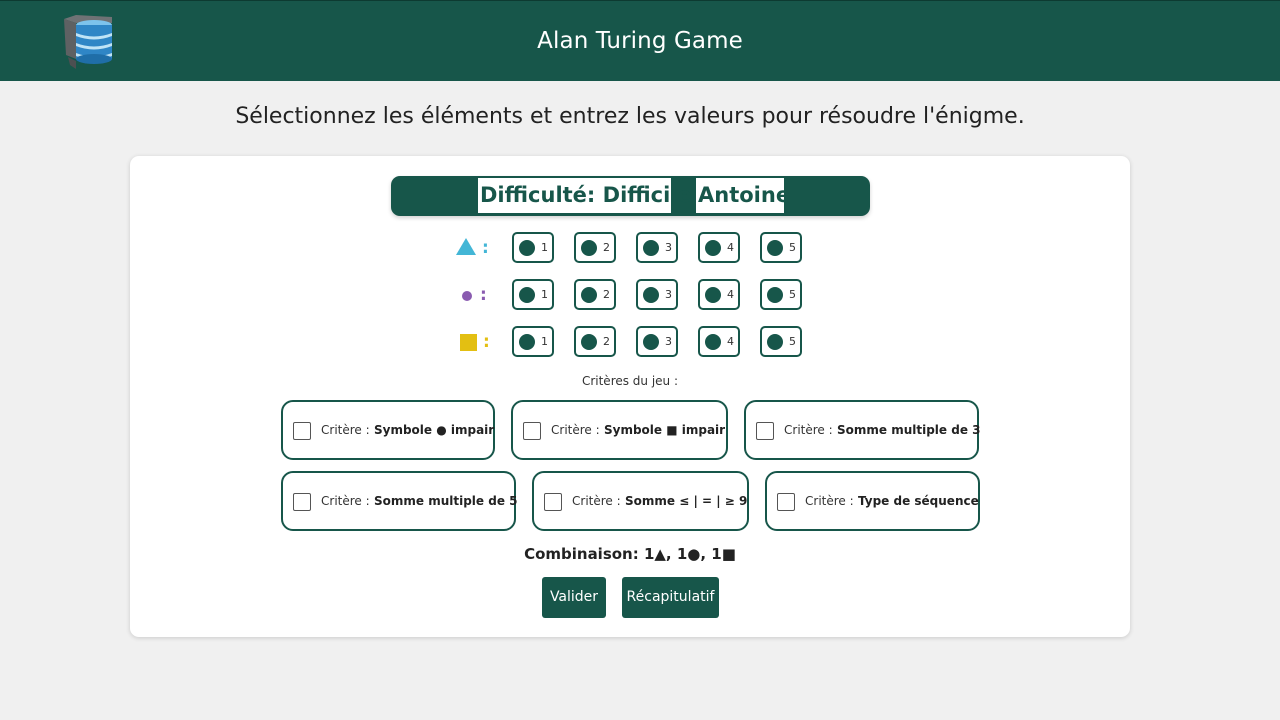 This screenshot has width=1280, height=720. Describe the element at coordinates (630, 554) in the screenshot. I see `combination-text: Combinaison: 1▲, 1●, 1■` at that location.